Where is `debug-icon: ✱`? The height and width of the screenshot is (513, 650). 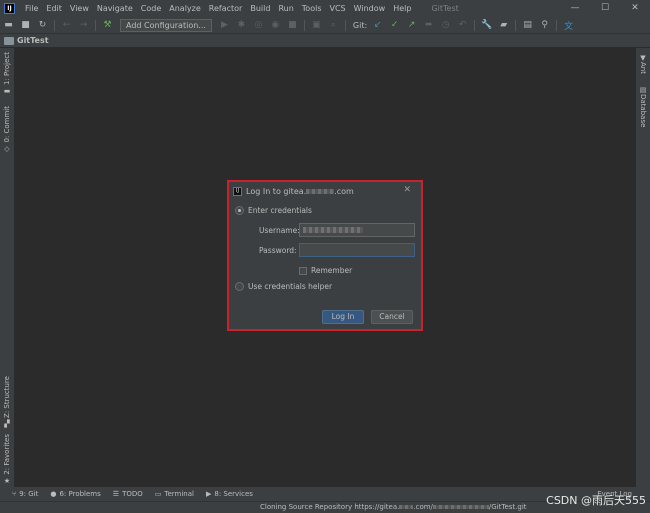
debug-icon: ✱ is located at coordinates (241, 25).